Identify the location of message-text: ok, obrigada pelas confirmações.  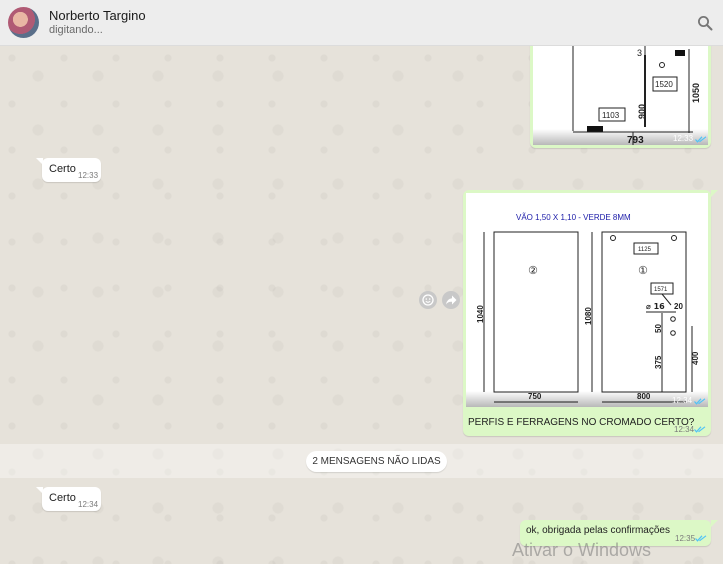
(598, 530).